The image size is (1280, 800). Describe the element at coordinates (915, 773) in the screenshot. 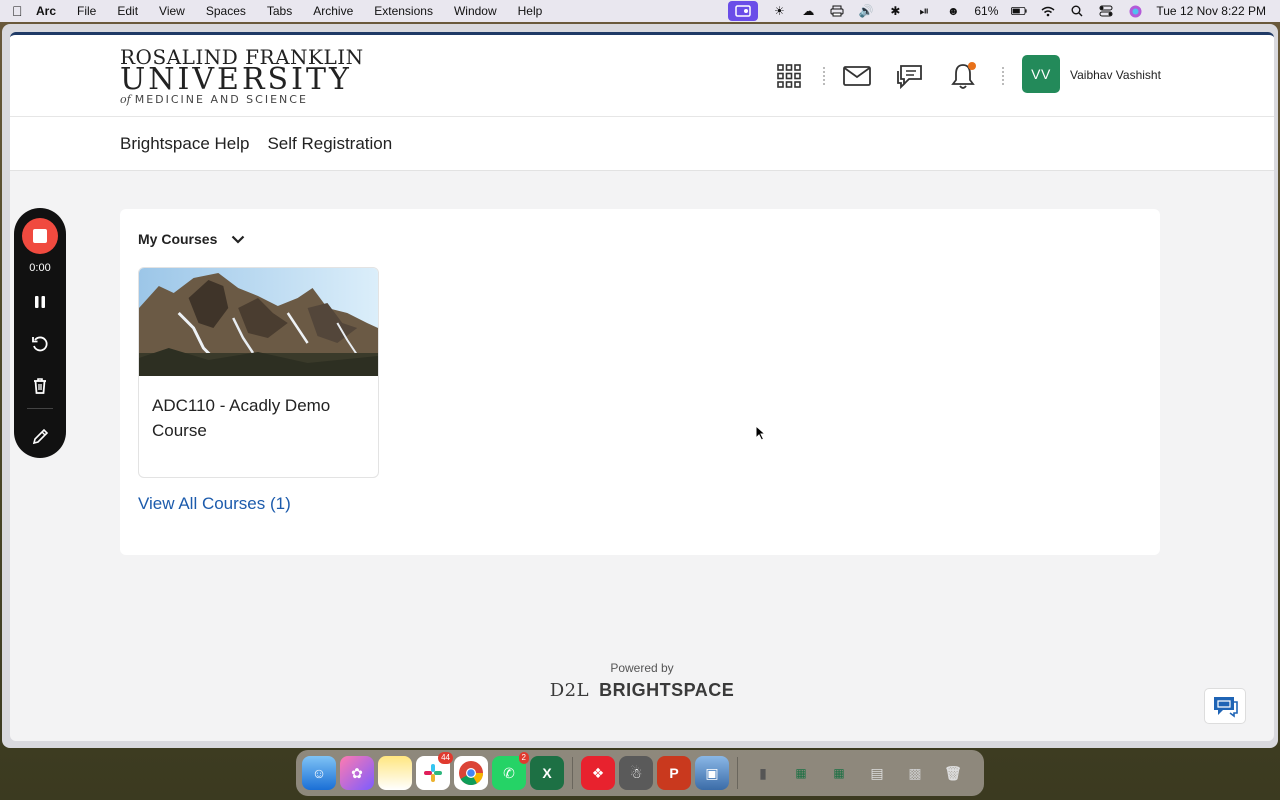

I see `screenshots-stack-icon: ▩` at that location.